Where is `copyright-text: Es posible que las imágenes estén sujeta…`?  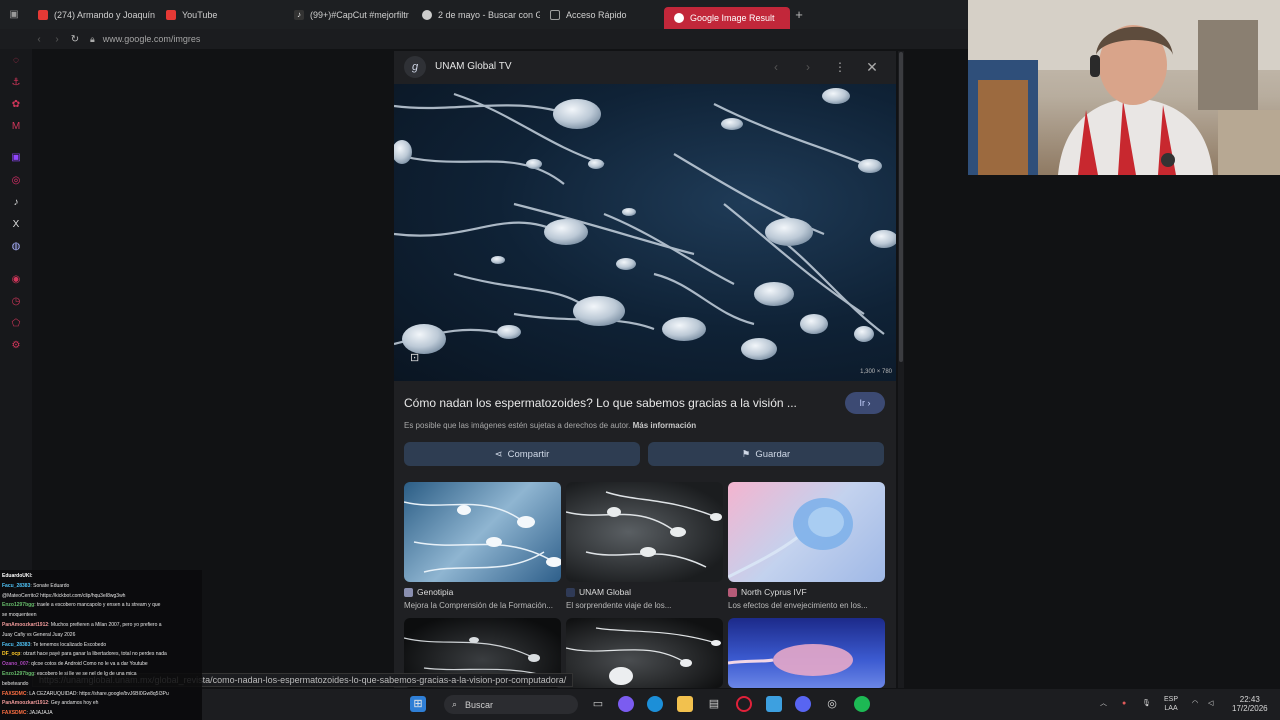
copyright-text: Es posible que las imágenes estén sujeta… is located at coordinates (517, 425).